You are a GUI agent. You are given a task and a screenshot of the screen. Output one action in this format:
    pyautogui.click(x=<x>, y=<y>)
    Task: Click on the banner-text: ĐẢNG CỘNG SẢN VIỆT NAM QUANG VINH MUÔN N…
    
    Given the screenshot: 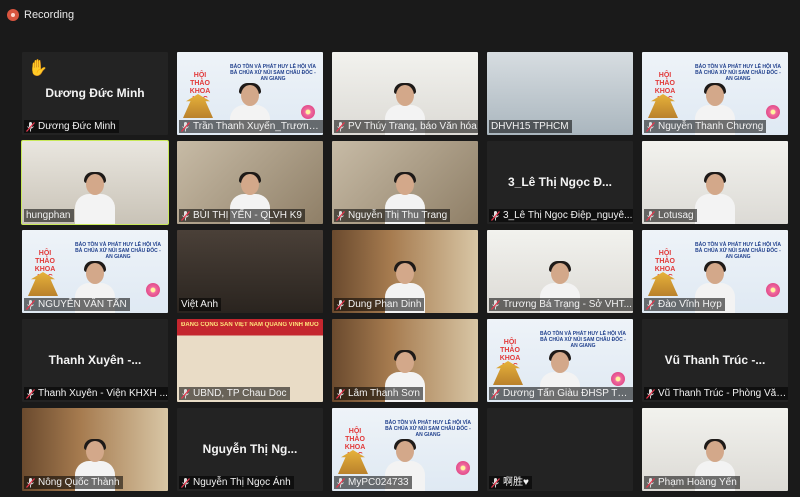 What is the action you would take?
    pyautogui.click(x=250, y=325)
    